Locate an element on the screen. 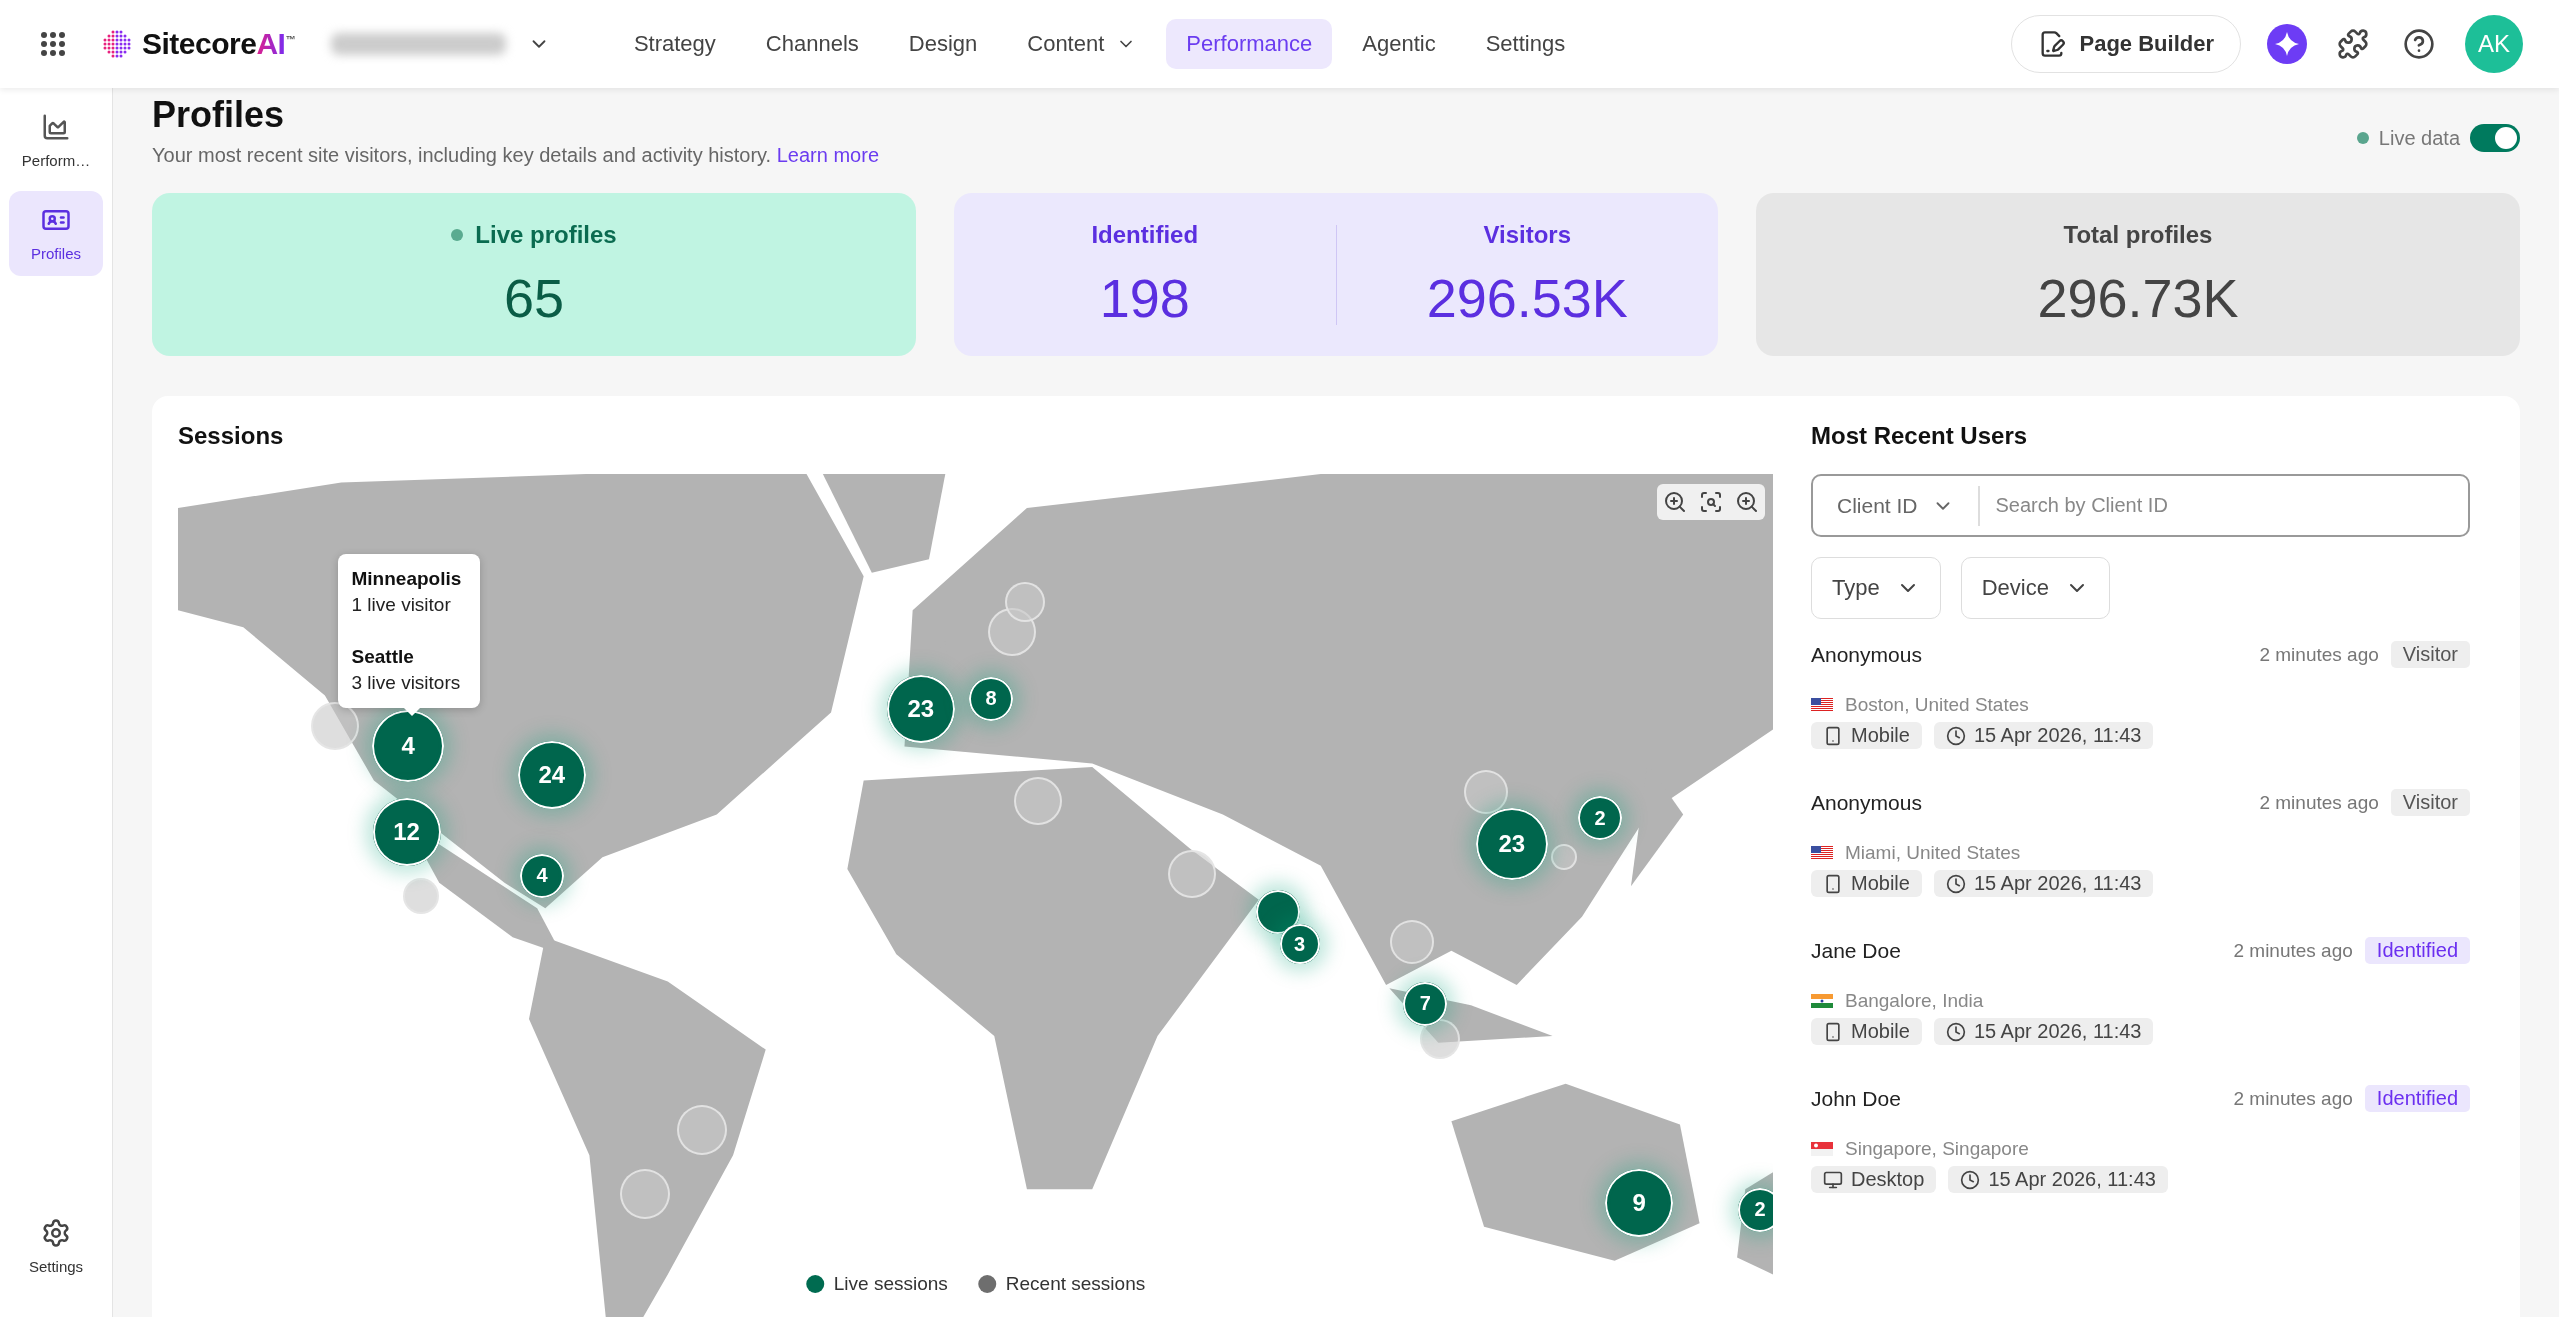  settings-item: Settings is located at coordinates (56, 1246).